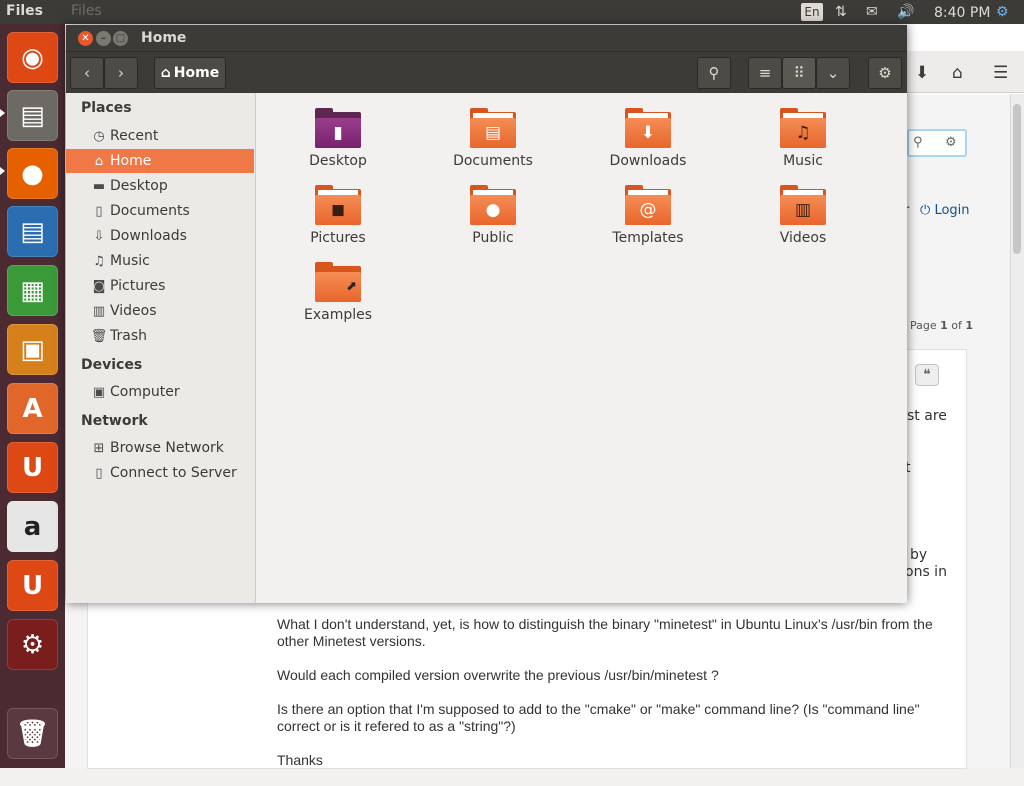 Image resolution: width=1024 pixels, height=786 pixels. Describe the element at coordinates (952, 210) in the screenshot. I see `login-label: Login` at that location.